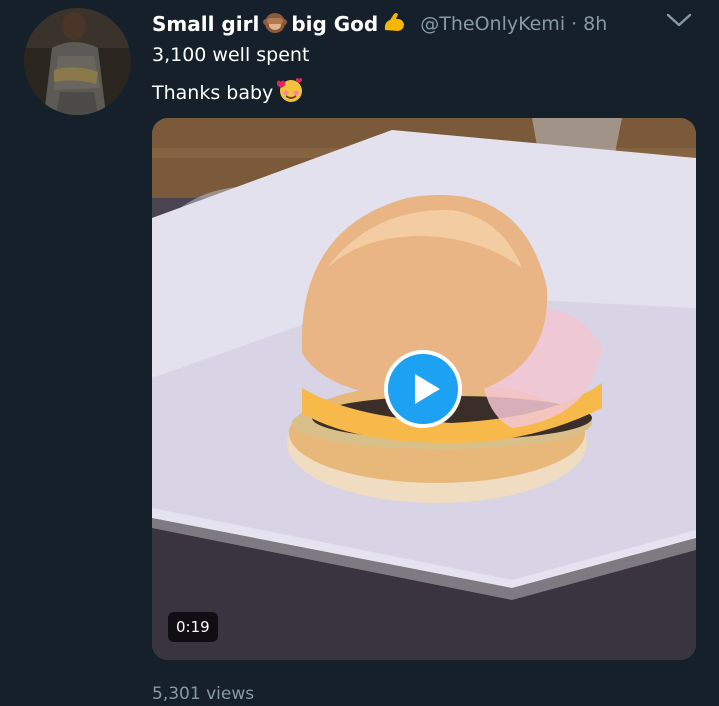 The height and width of the screenshot is (706, 719). What do you see at coordinates (275, 24) in the screenshot?
I see `see-no-evil-monkey-icon` at bounding box center [275, 24].